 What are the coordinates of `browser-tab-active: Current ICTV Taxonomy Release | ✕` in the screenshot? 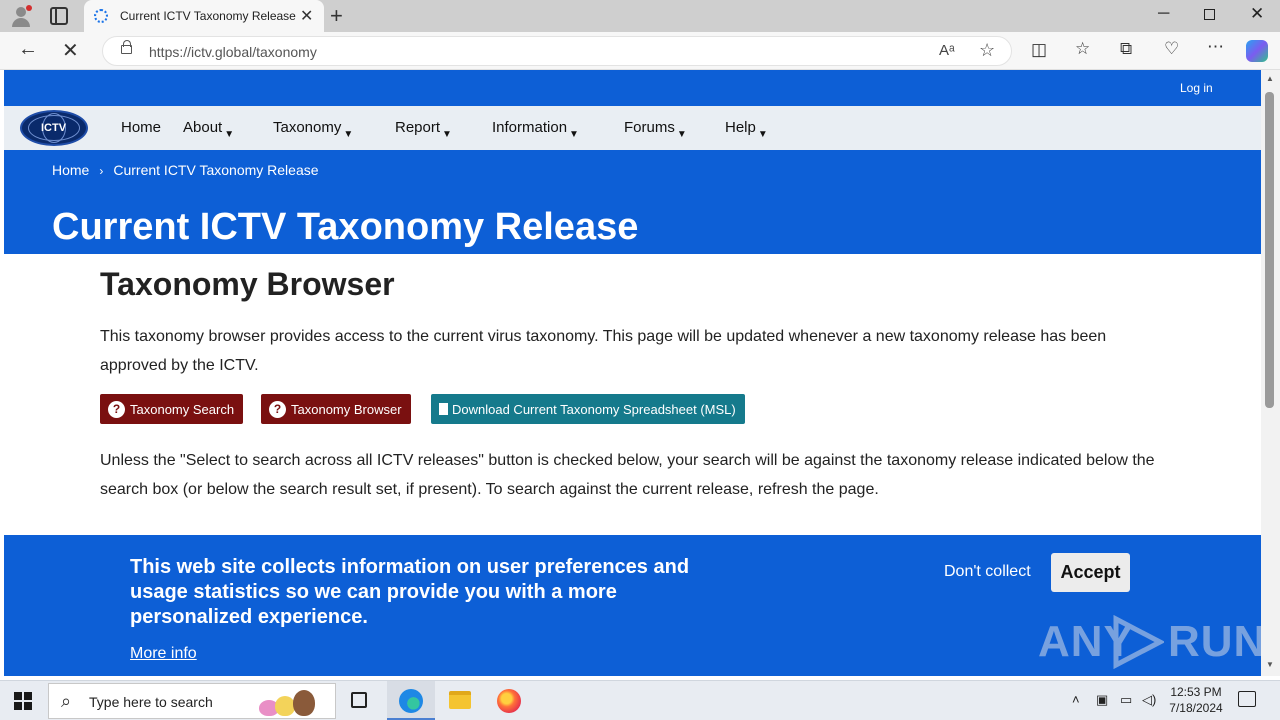 It's located at (204, 16).